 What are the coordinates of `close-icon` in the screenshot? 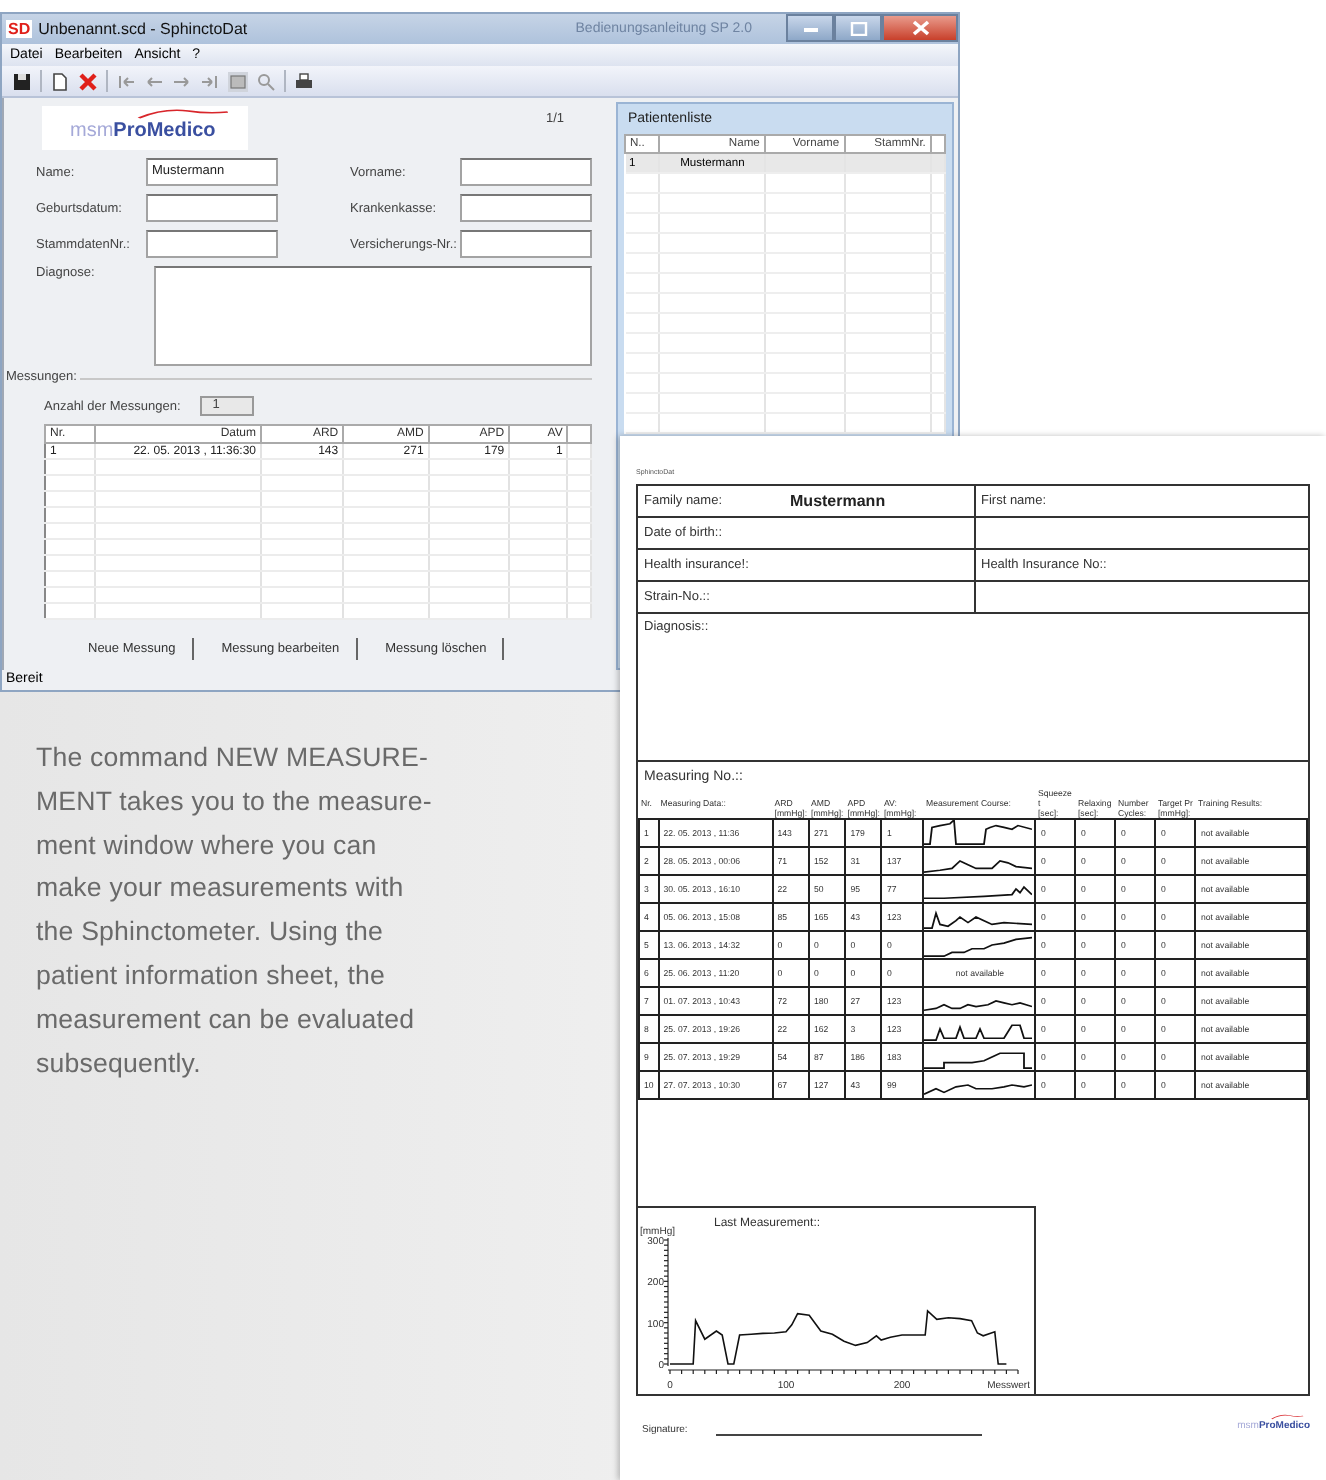 It's located at (920, 28).